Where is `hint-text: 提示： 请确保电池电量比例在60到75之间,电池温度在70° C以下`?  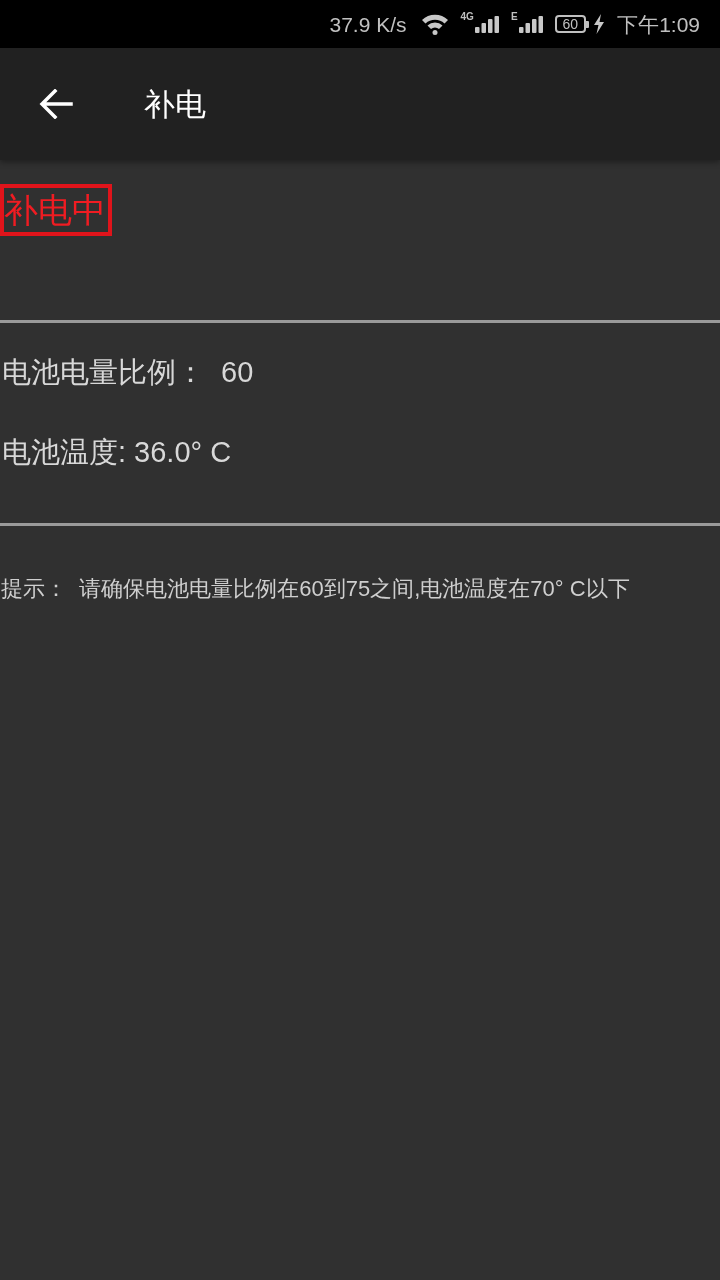 hint-text: 提示： 请确保电池电量比例在60到75之间,电池温度在70° C以下 is located at coordinates (315, 589).